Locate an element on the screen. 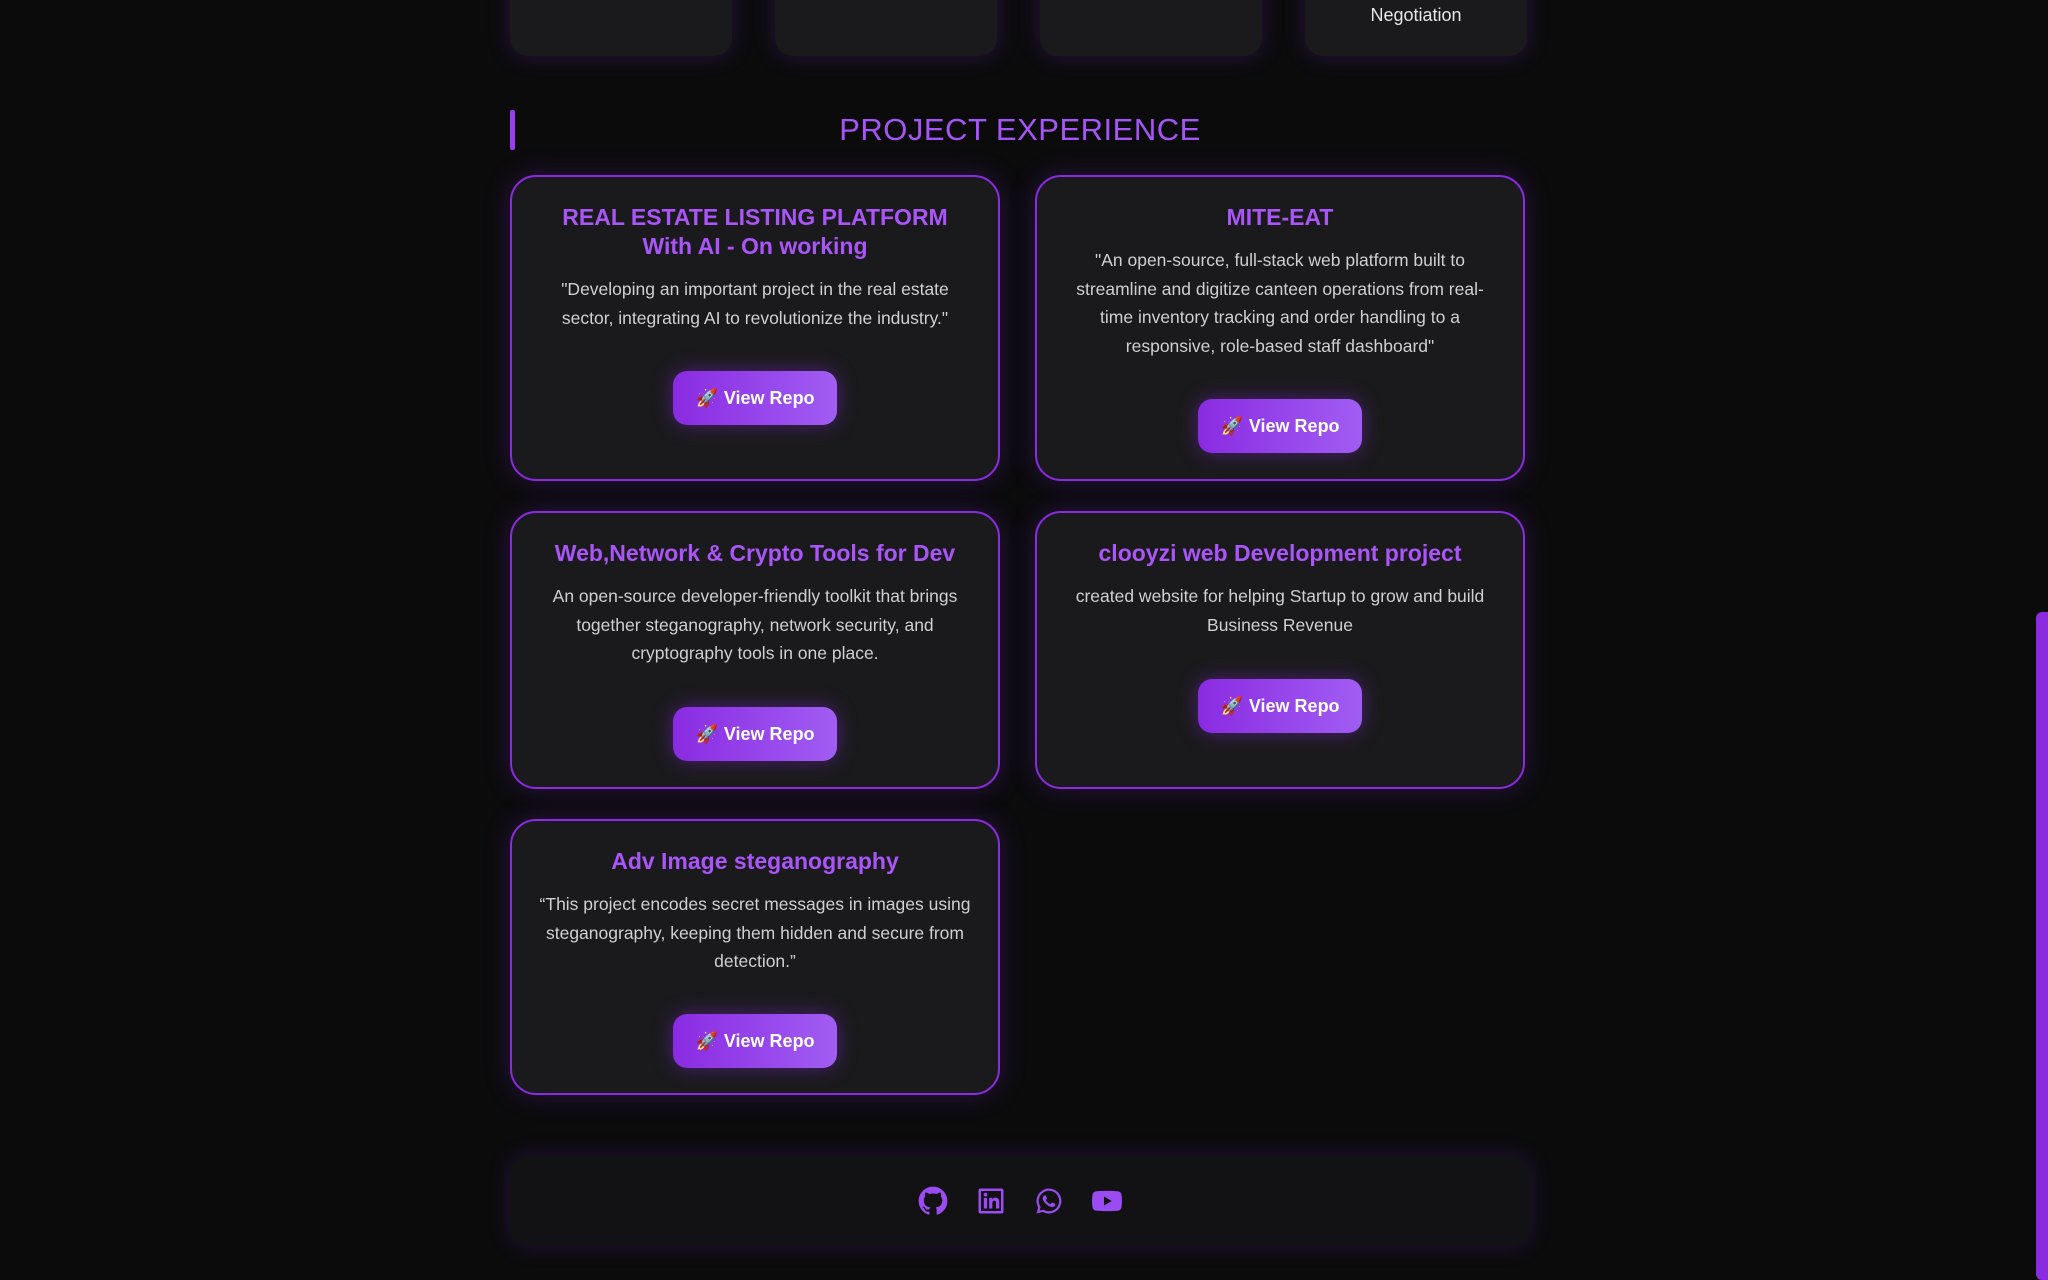  skills-row: Negotiation is located at coordinates (1020, 29).